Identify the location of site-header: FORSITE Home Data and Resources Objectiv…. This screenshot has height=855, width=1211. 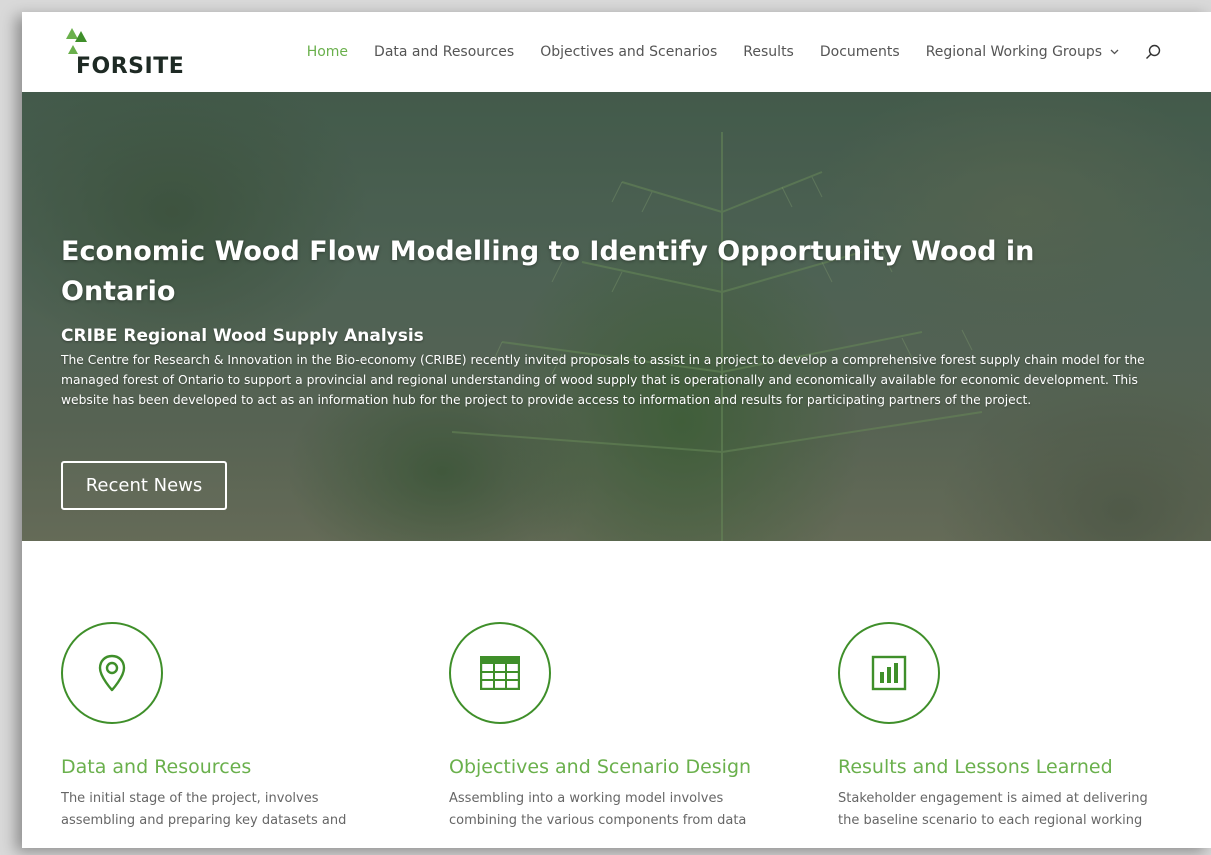
(616, 52).